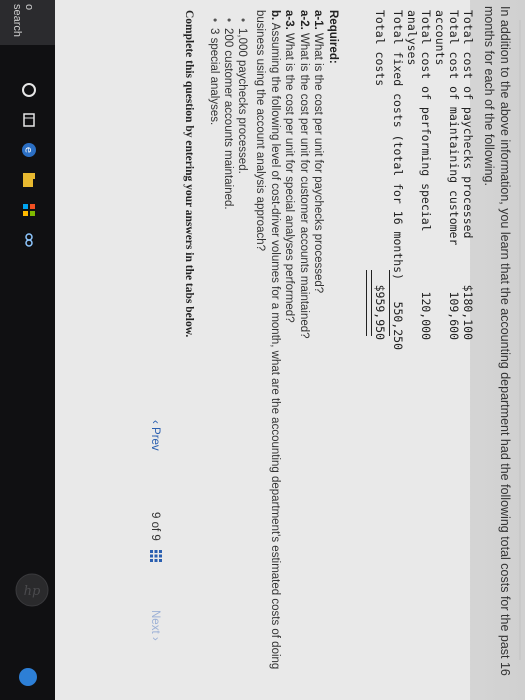 The width and height of the screenshot is (525, 700). Describe the element at coordinates (369, 303) in the screenshot. I see `double-underline` at that location.